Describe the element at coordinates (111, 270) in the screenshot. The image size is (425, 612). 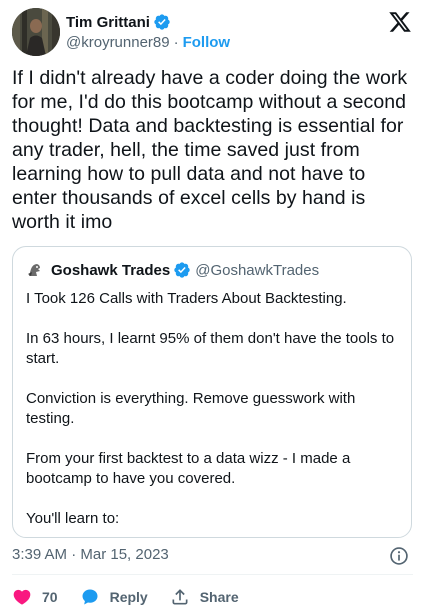
I see `quoted-author-name: Goshawk Trades` at that location.